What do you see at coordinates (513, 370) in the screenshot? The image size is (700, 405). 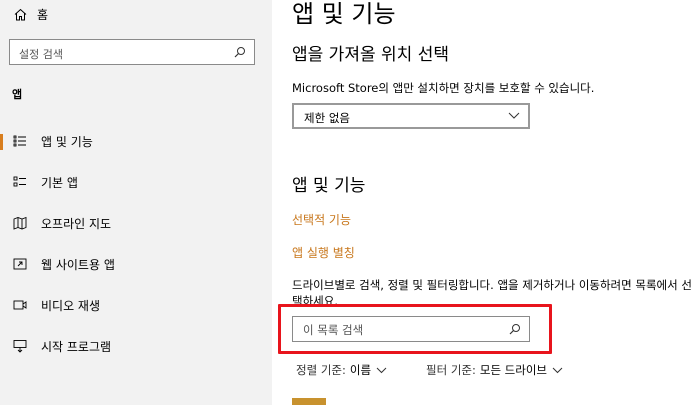 I see `filter-value: 모든 드라이브` at bounding box center [513, 370].